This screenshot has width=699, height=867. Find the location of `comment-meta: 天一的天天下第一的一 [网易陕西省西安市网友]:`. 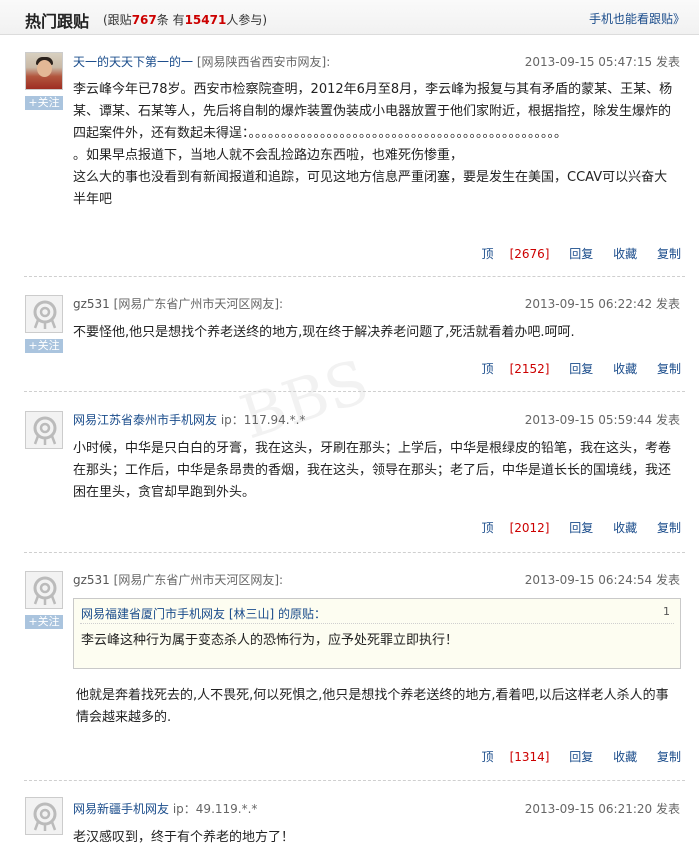

comment-meta: 天一的天天下第一的一 [网易陕西省西安市网友]: is located at coordinates (201, 61).